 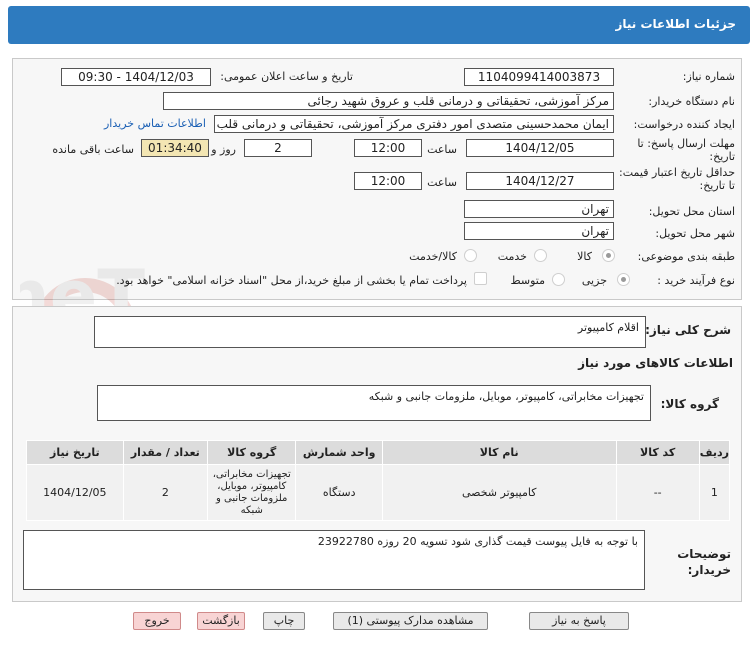 I want to click on process-medium-radio, so click(x=558, y=279).